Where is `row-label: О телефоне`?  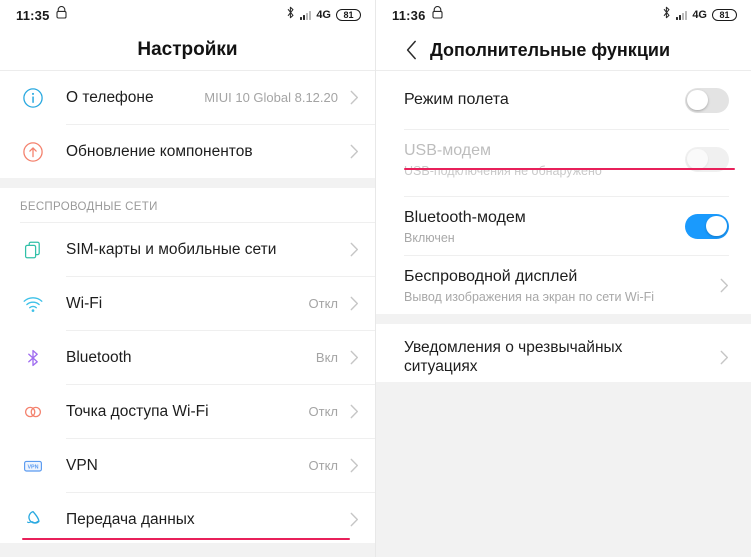
row-label: О телефоне is located at coordinates (110, 97).